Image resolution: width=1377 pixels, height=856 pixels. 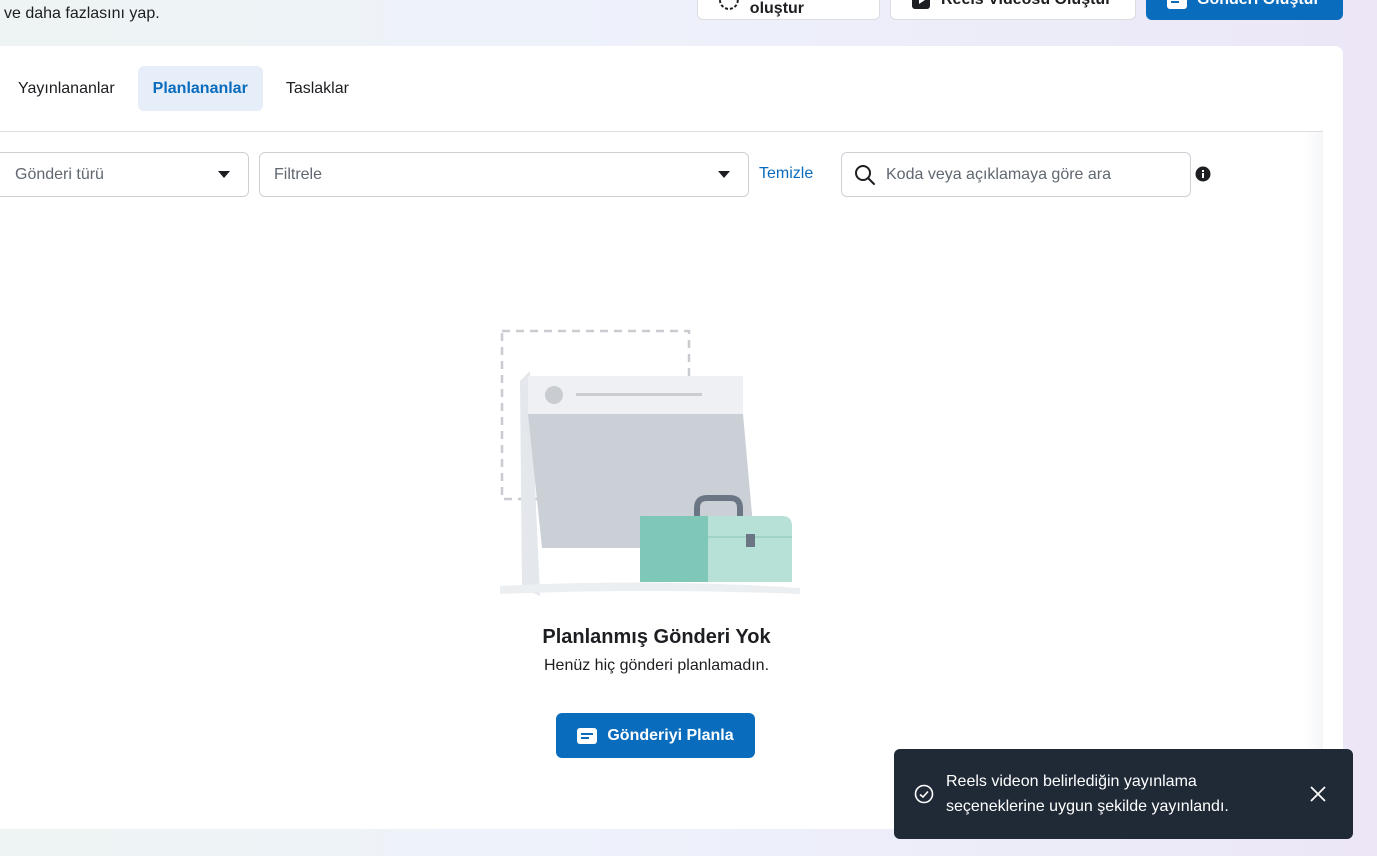 What do you see at coordinates (82, 13) in the screenshot?
I see `page-subtitle: ve daha fazlasını yap.` at bounding box center [82, 13].